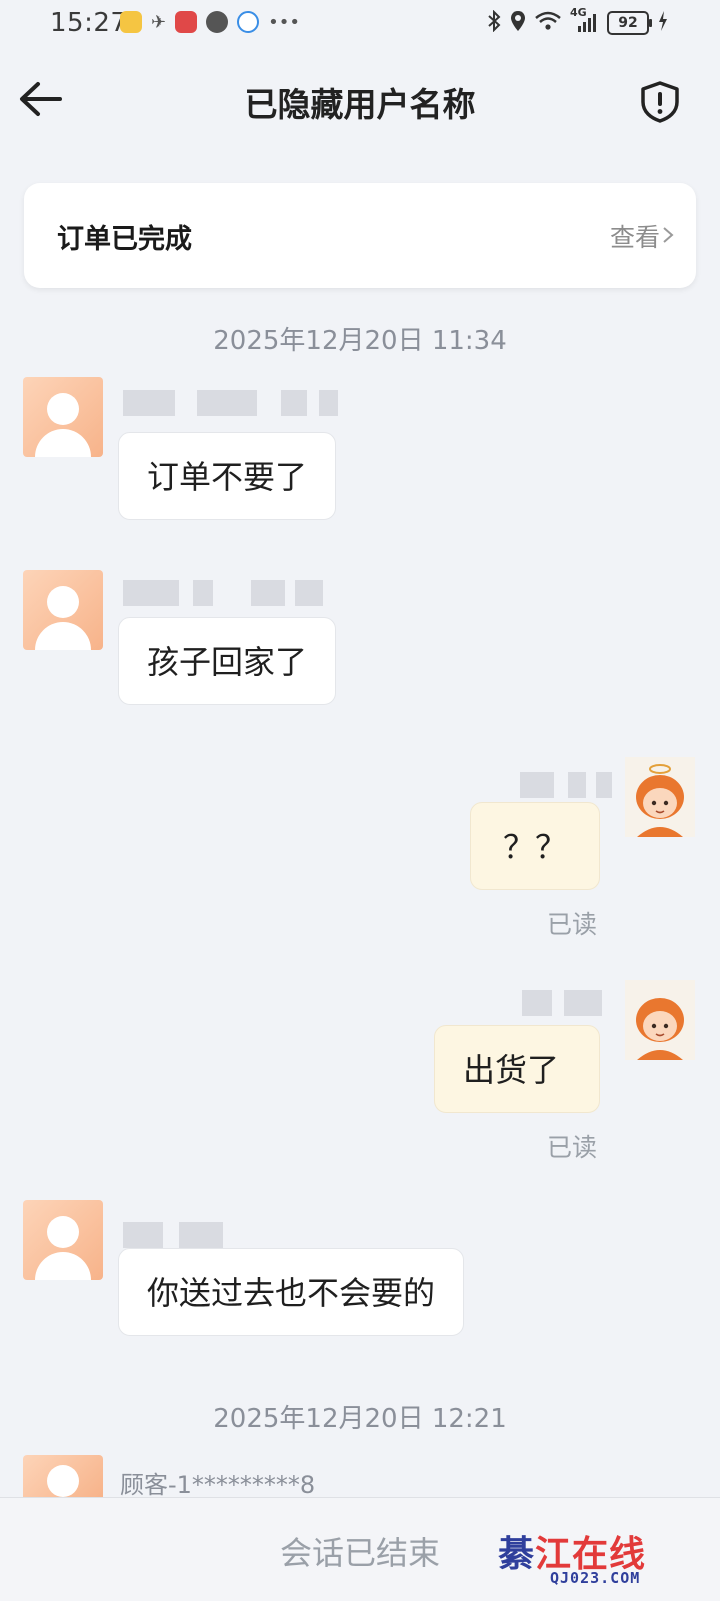  What do you see at coordinates (668, 235) in the screenshot?
I see `chevron-right-icon` at bounding box center [668, 235].